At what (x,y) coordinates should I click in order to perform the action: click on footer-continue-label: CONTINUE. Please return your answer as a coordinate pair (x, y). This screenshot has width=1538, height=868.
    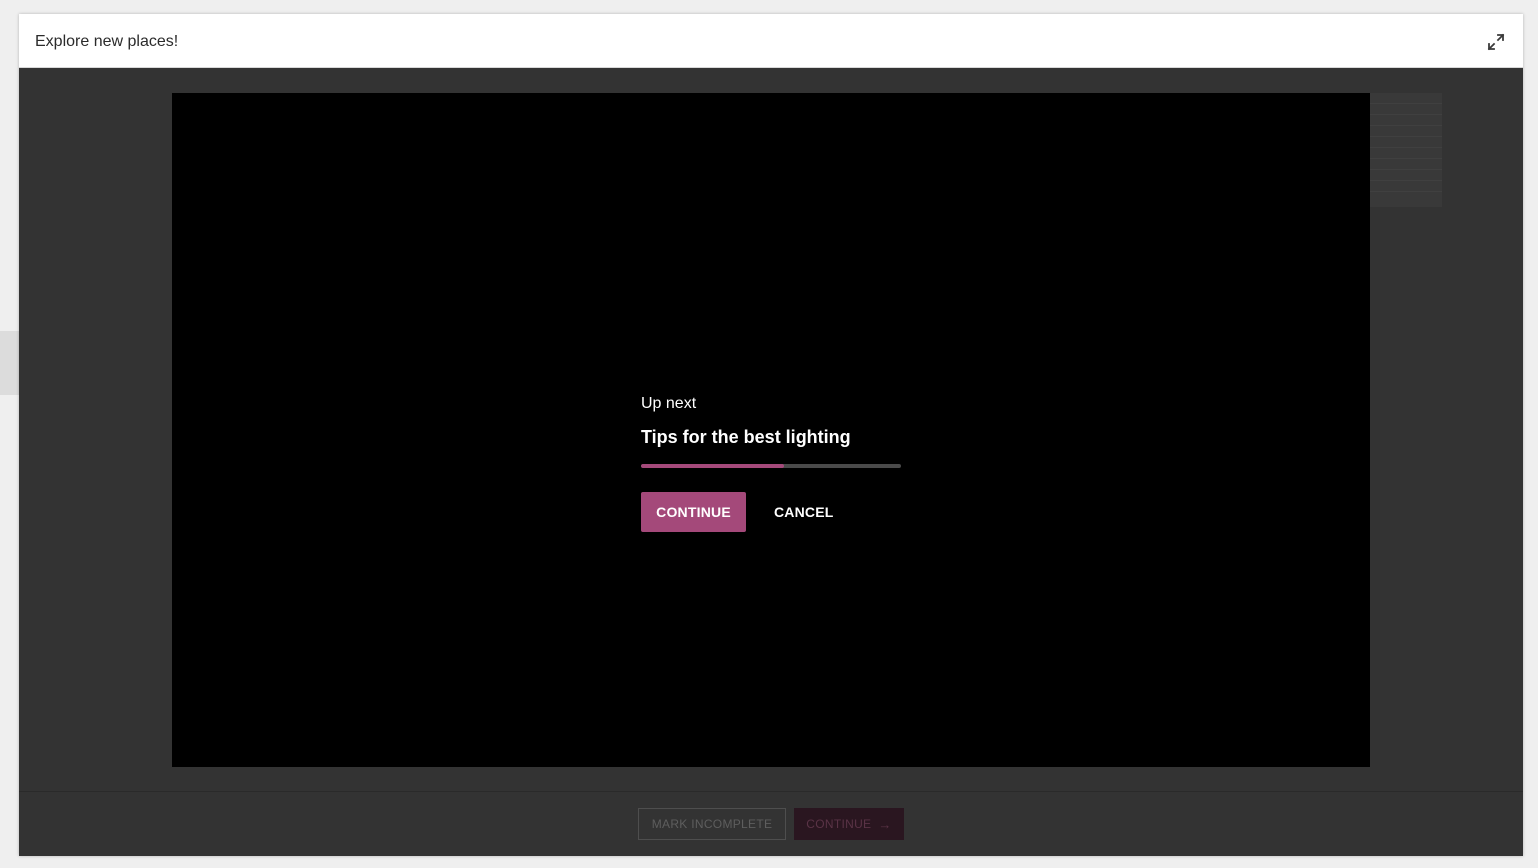
    Looking at the image, I should click on (839, 824).